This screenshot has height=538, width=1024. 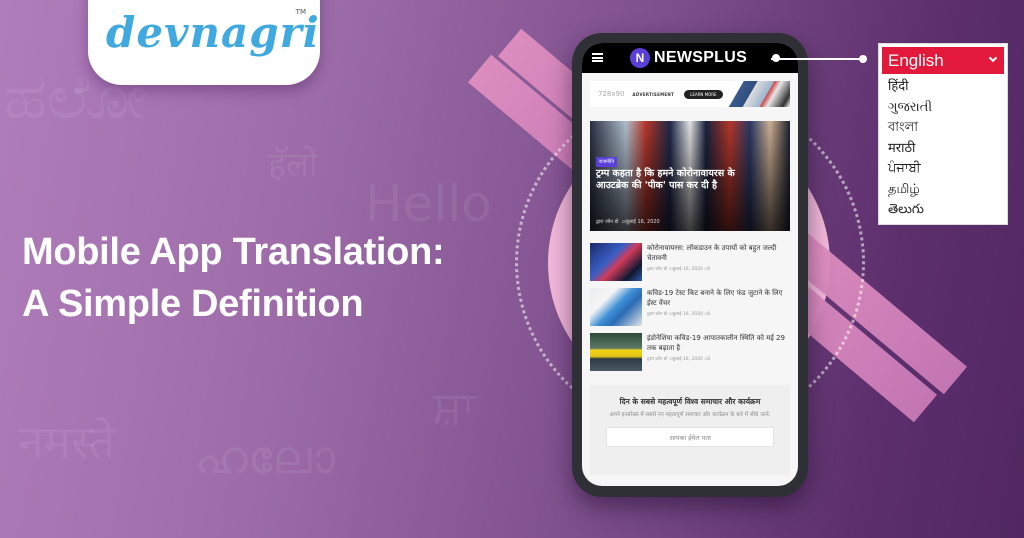 What do you see at coordinates (943, 169) in the screenshot?
I see `language-option-punjabi: ਪੰਜਾਬੀ` at bounding box center [943, 169].